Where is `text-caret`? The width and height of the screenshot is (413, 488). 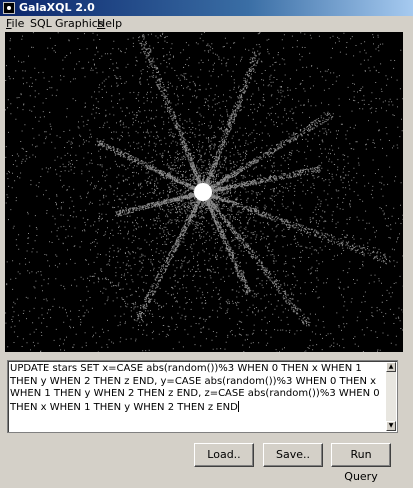 text-caret is located at coordinates (238, 406).